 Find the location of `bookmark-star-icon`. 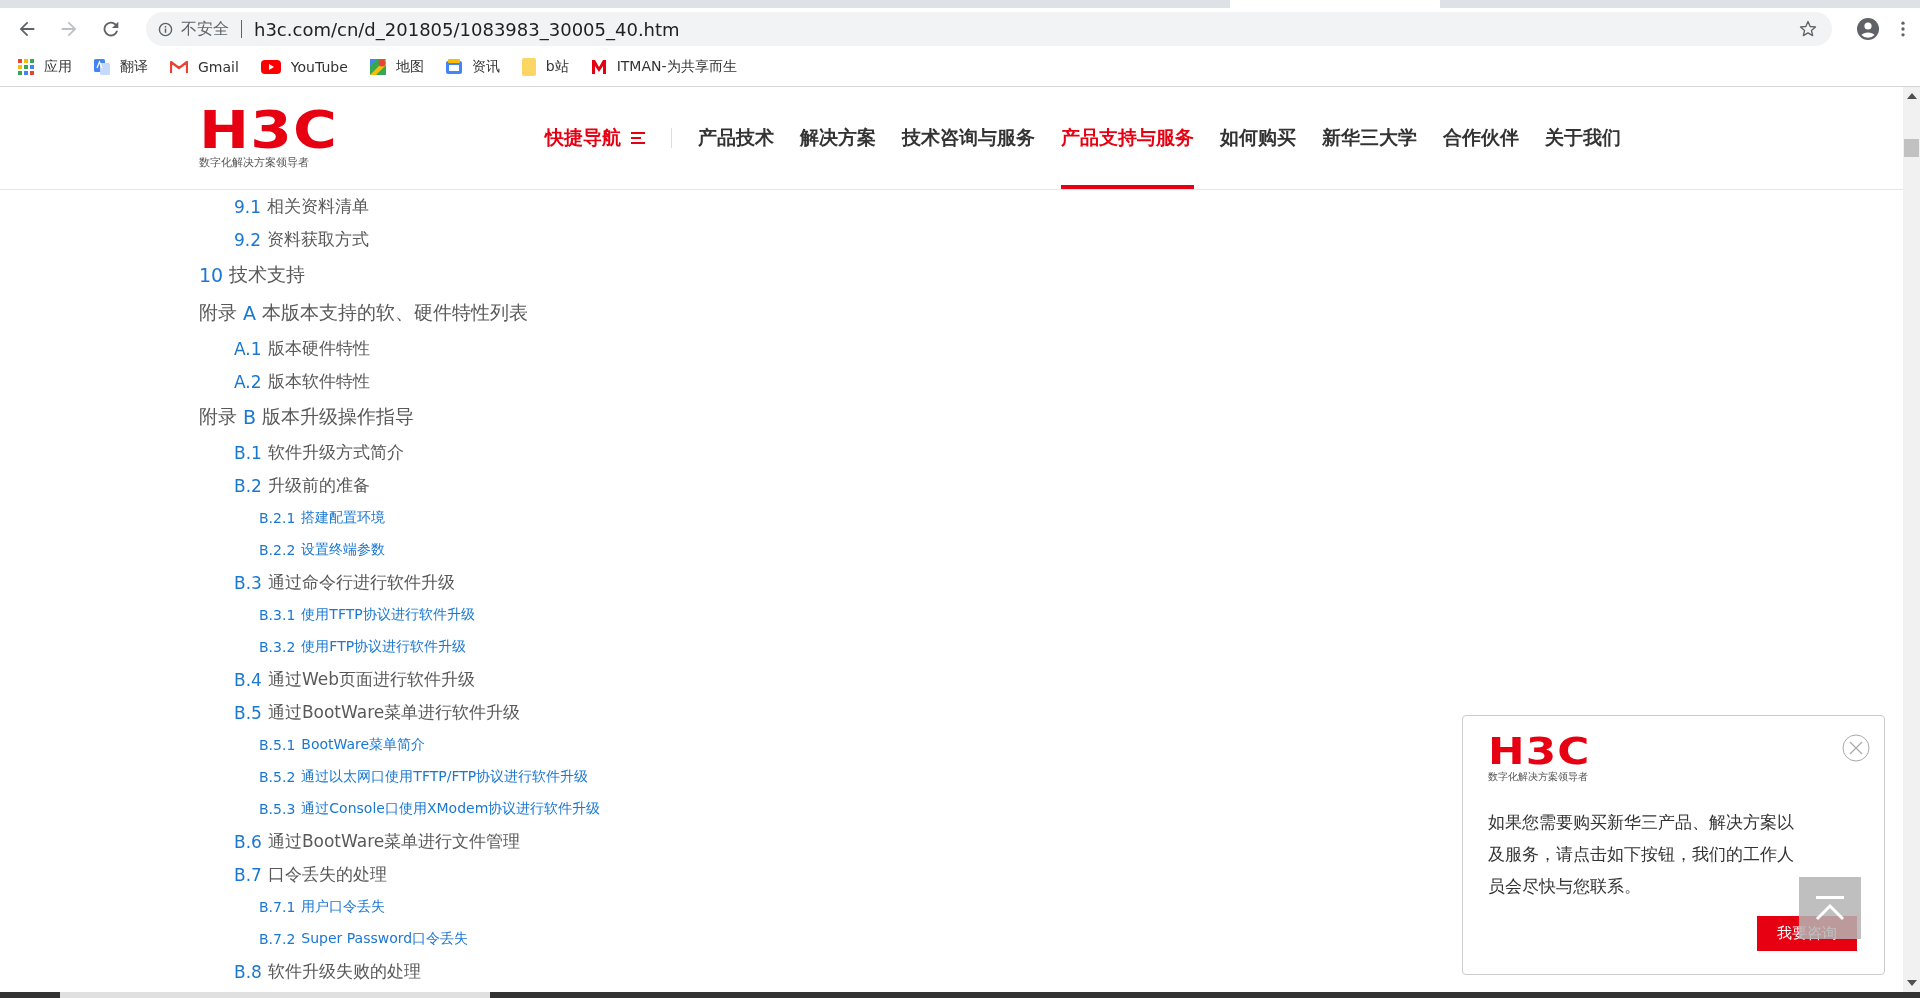

bookmark-star-icon is located at coordinates (1808, 29).